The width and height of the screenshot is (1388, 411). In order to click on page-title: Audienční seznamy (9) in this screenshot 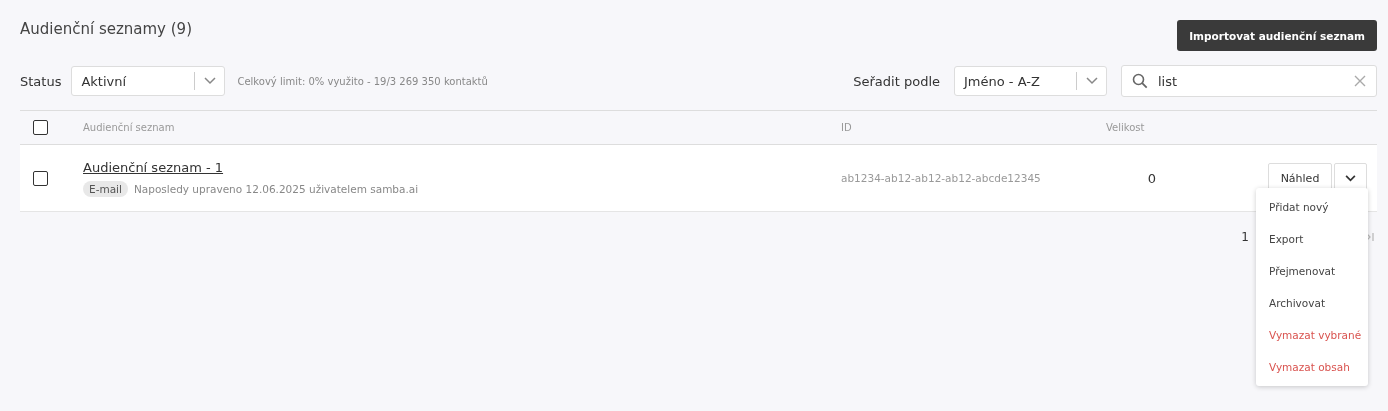, I will do `click(106, 29)`.